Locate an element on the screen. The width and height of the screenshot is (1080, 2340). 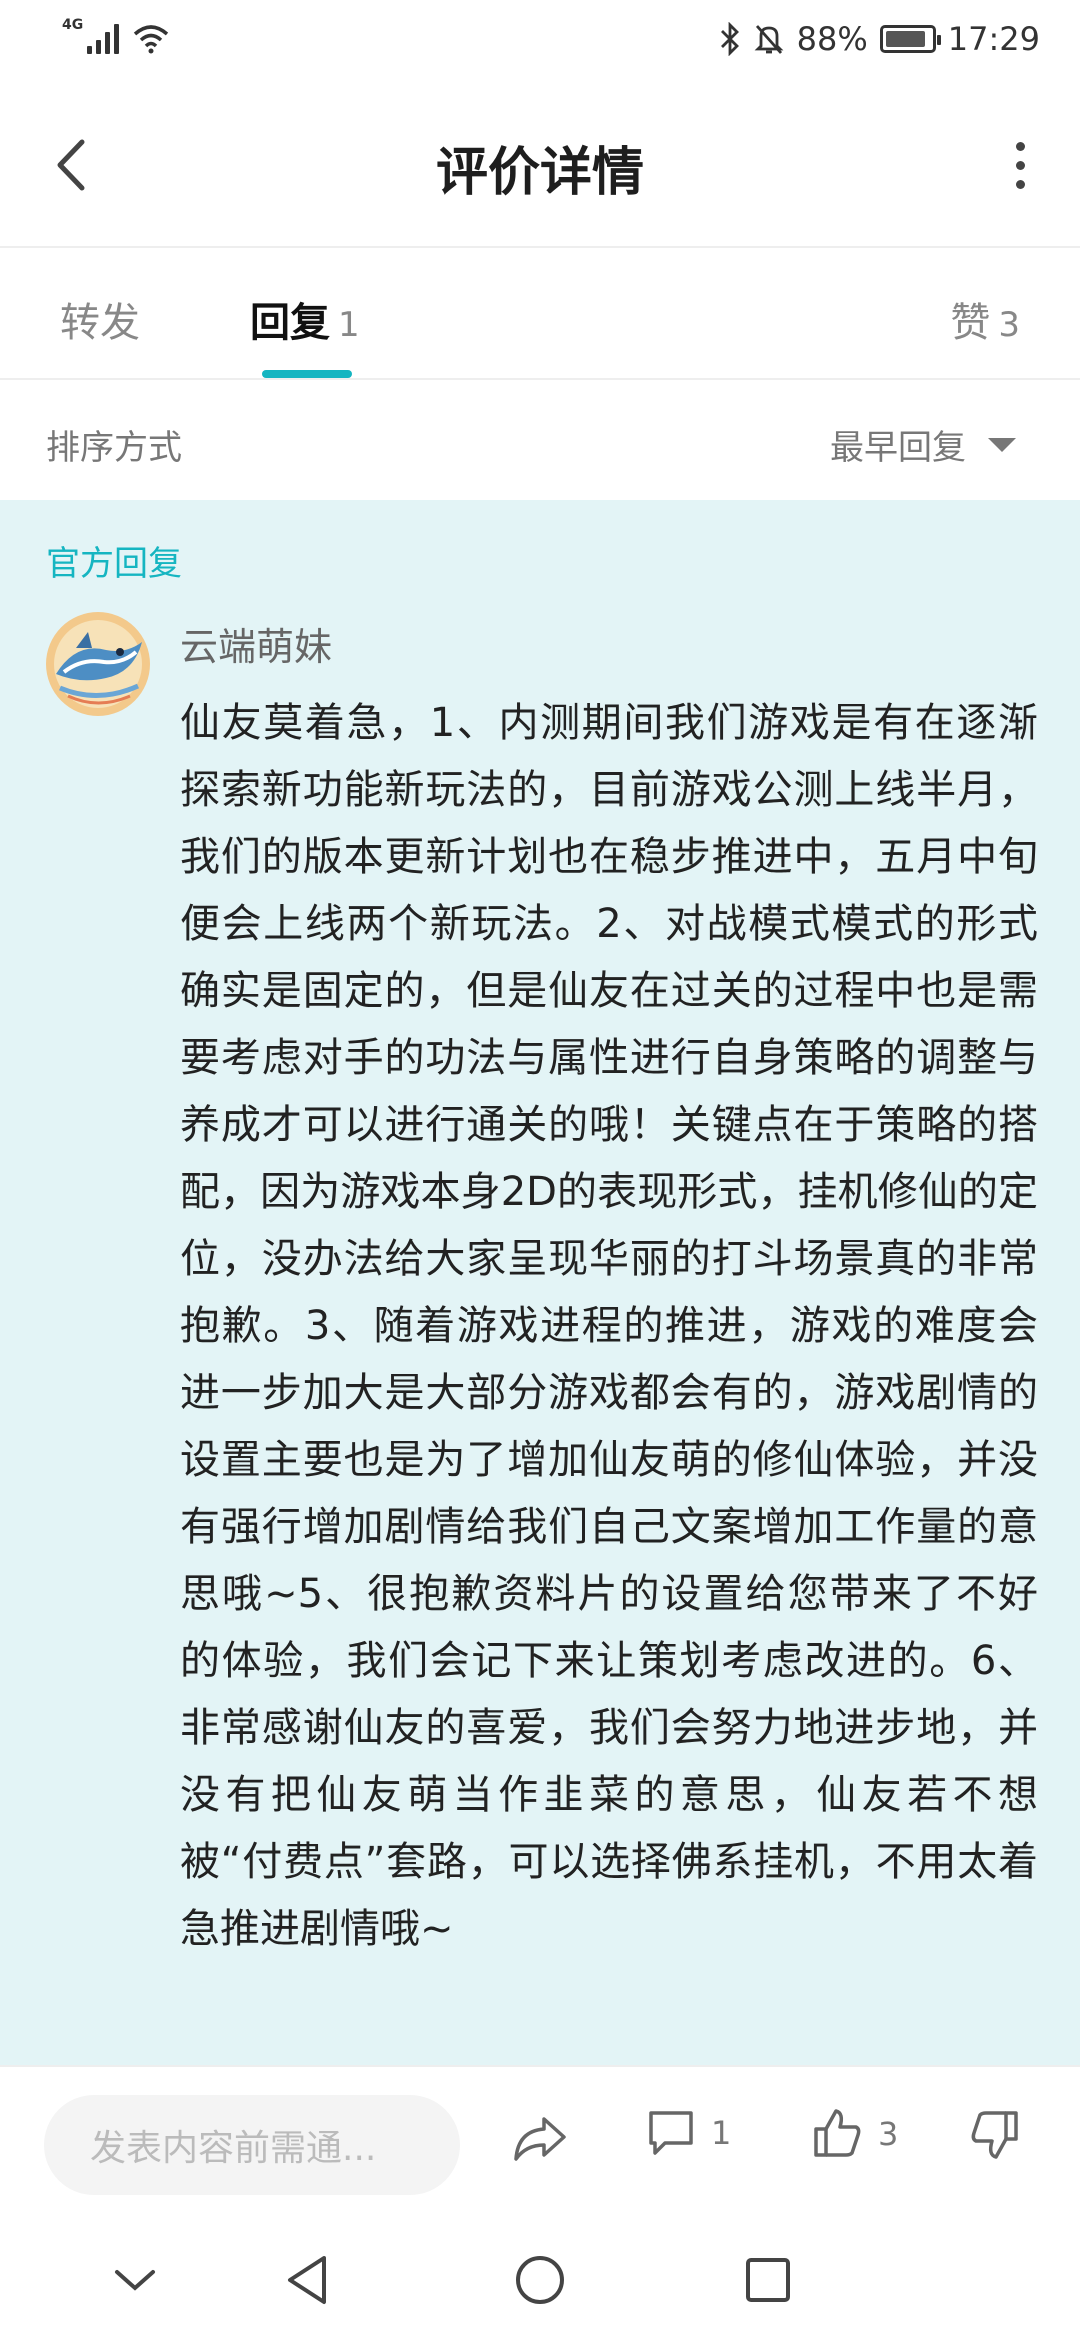
comment-button: 1 is located at coordinates (688, 2133).